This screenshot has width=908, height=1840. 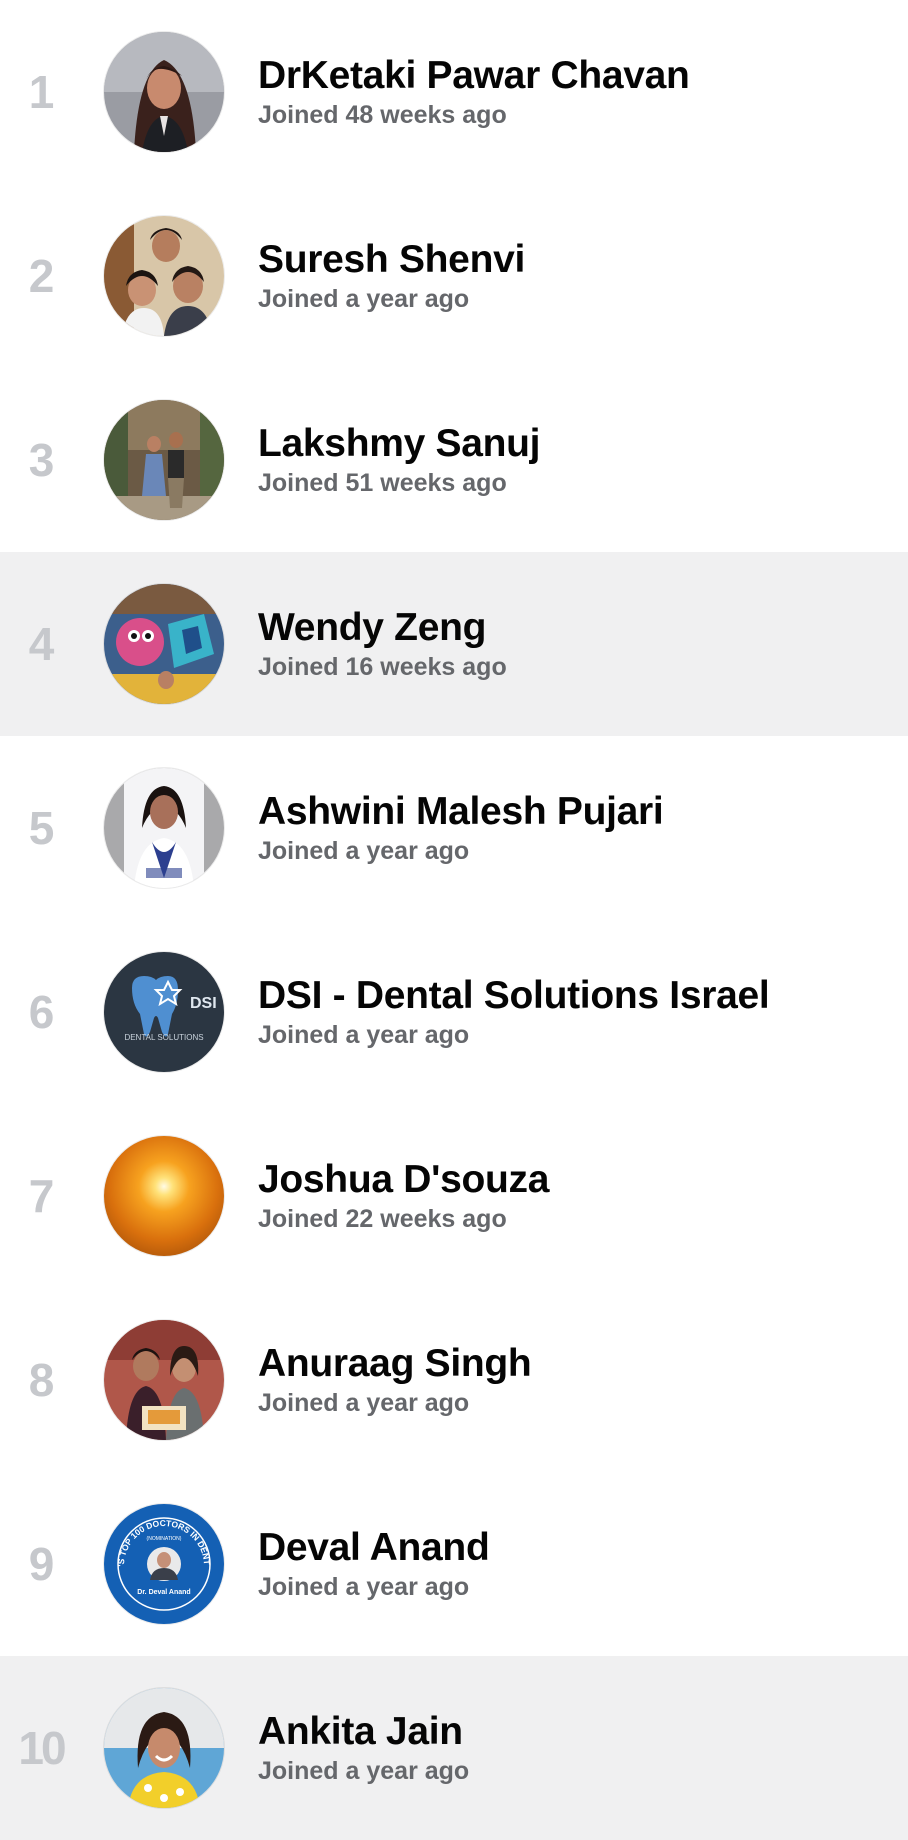 I want to click on list-item-member-2: 2 Suresh Shenvi Joined a year ago, so click(x=454, y=276).